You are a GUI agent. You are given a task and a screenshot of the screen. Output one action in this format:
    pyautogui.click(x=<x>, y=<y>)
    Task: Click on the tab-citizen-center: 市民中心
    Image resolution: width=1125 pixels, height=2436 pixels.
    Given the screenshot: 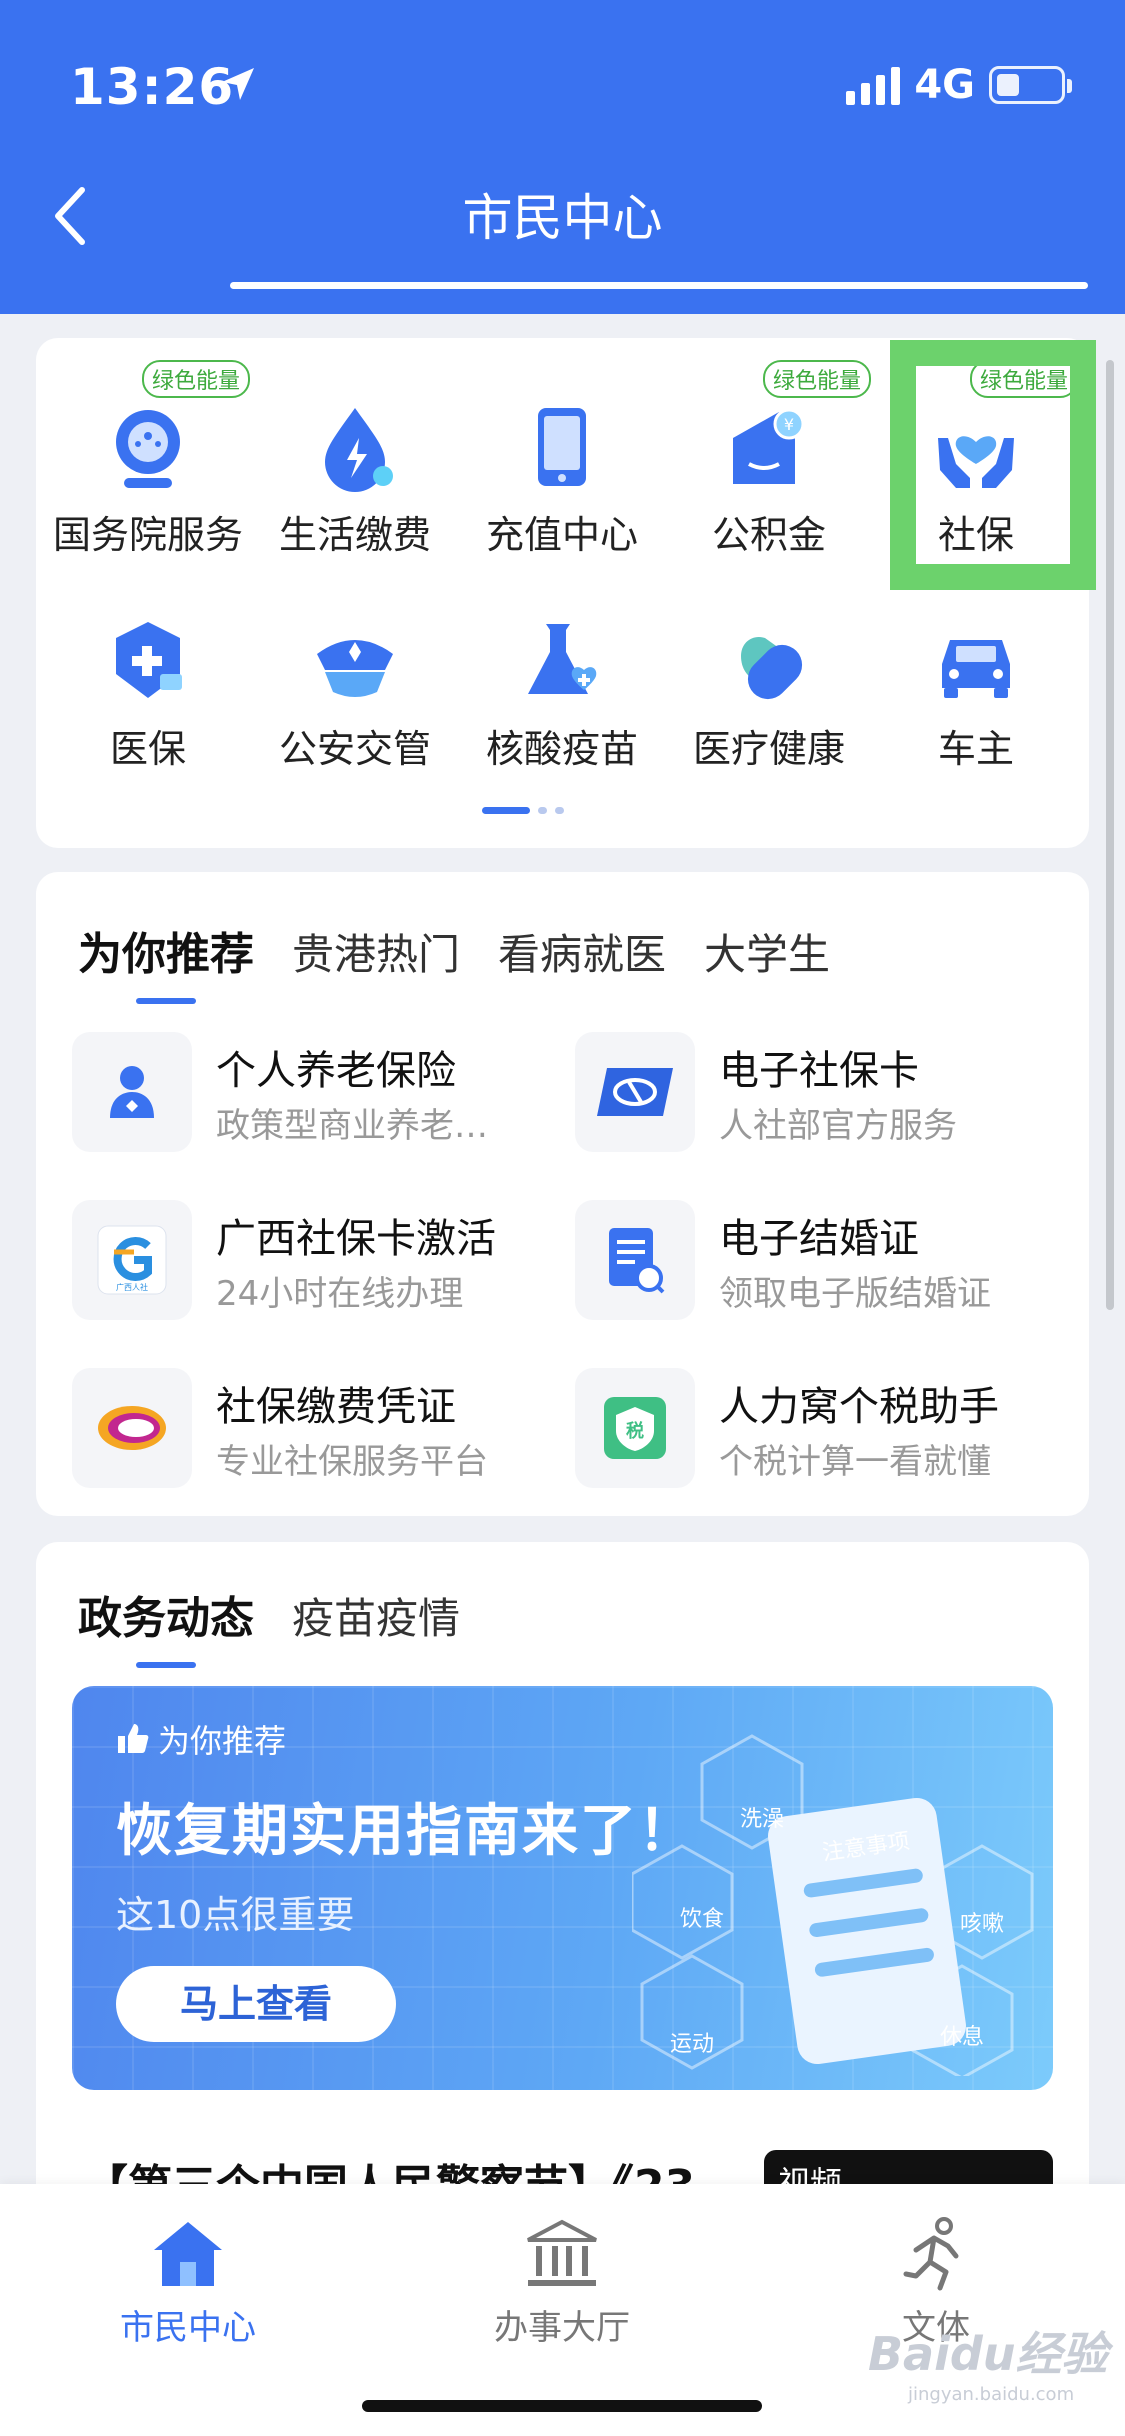 What is the action you would take?
    pyautogui.click(x=188, y=2281)
    